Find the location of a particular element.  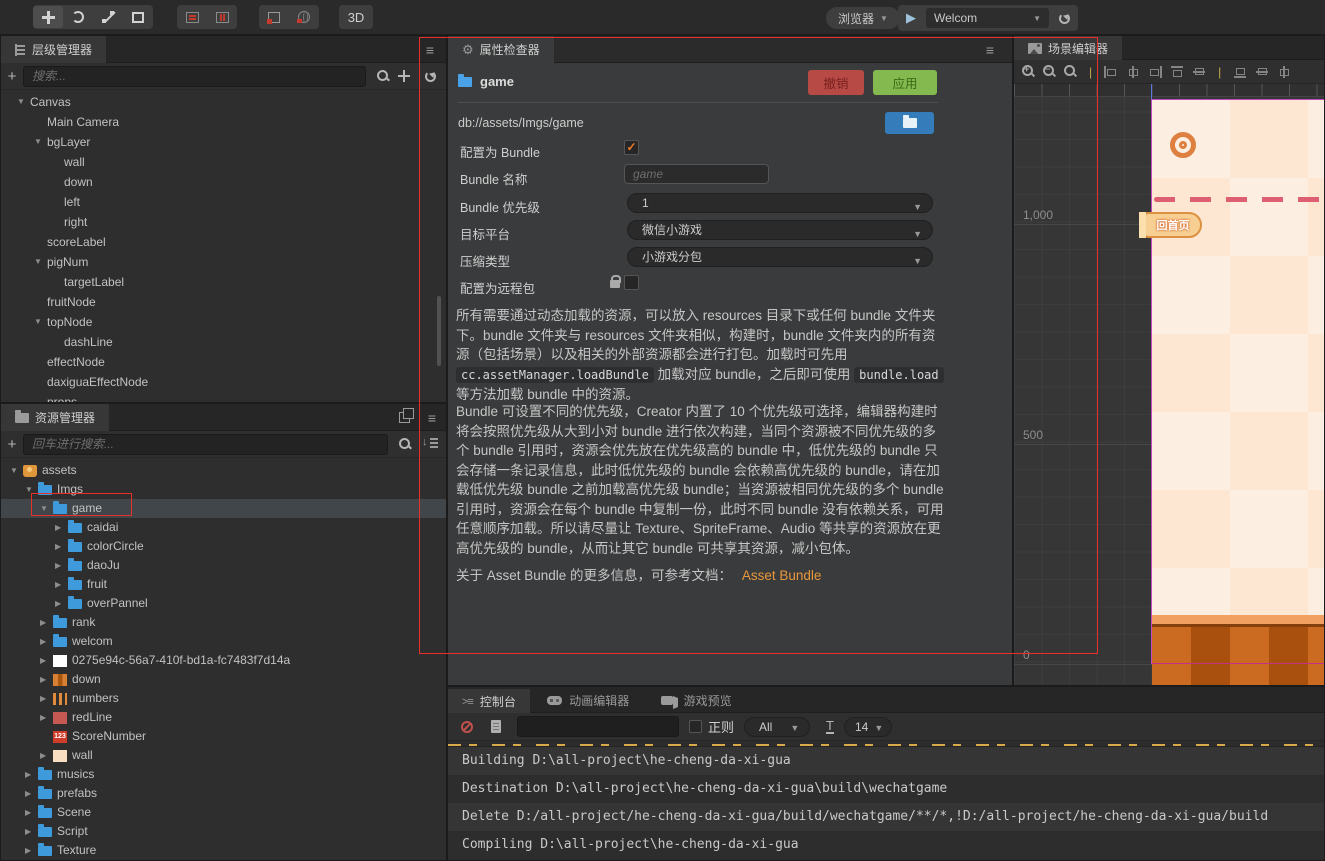

align-center-icon is located at coordinates (1133, 71).